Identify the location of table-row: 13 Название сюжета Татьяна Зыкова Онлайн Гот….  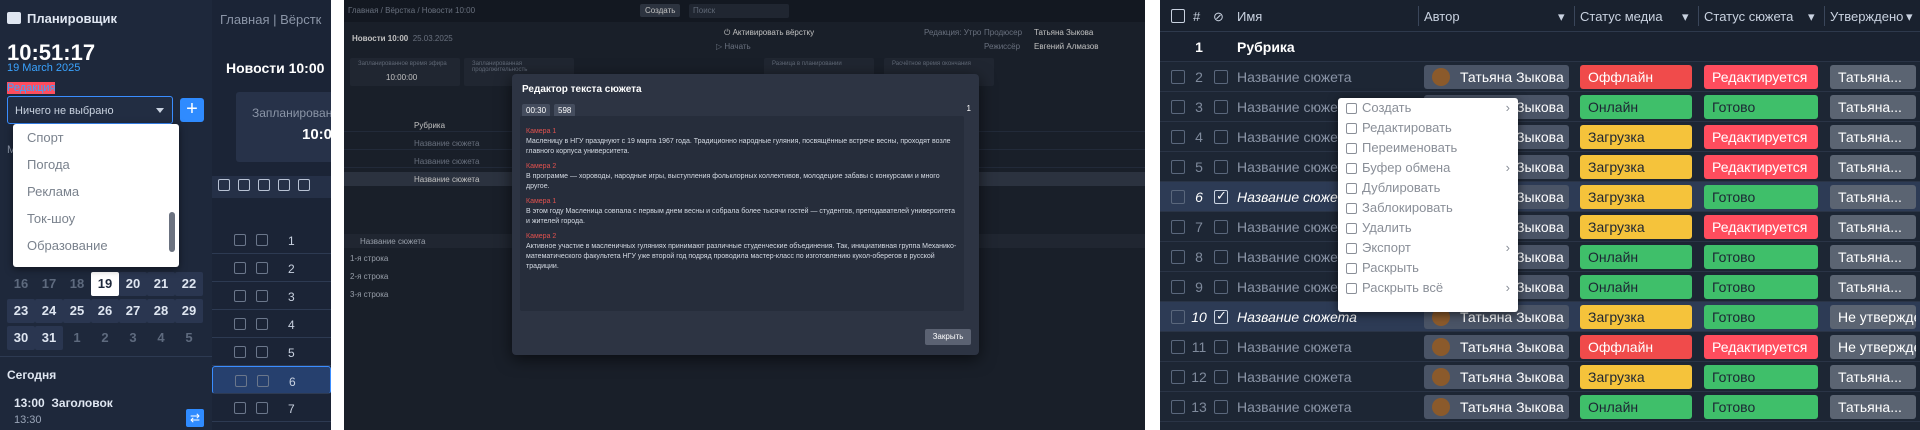
(1540, 407).